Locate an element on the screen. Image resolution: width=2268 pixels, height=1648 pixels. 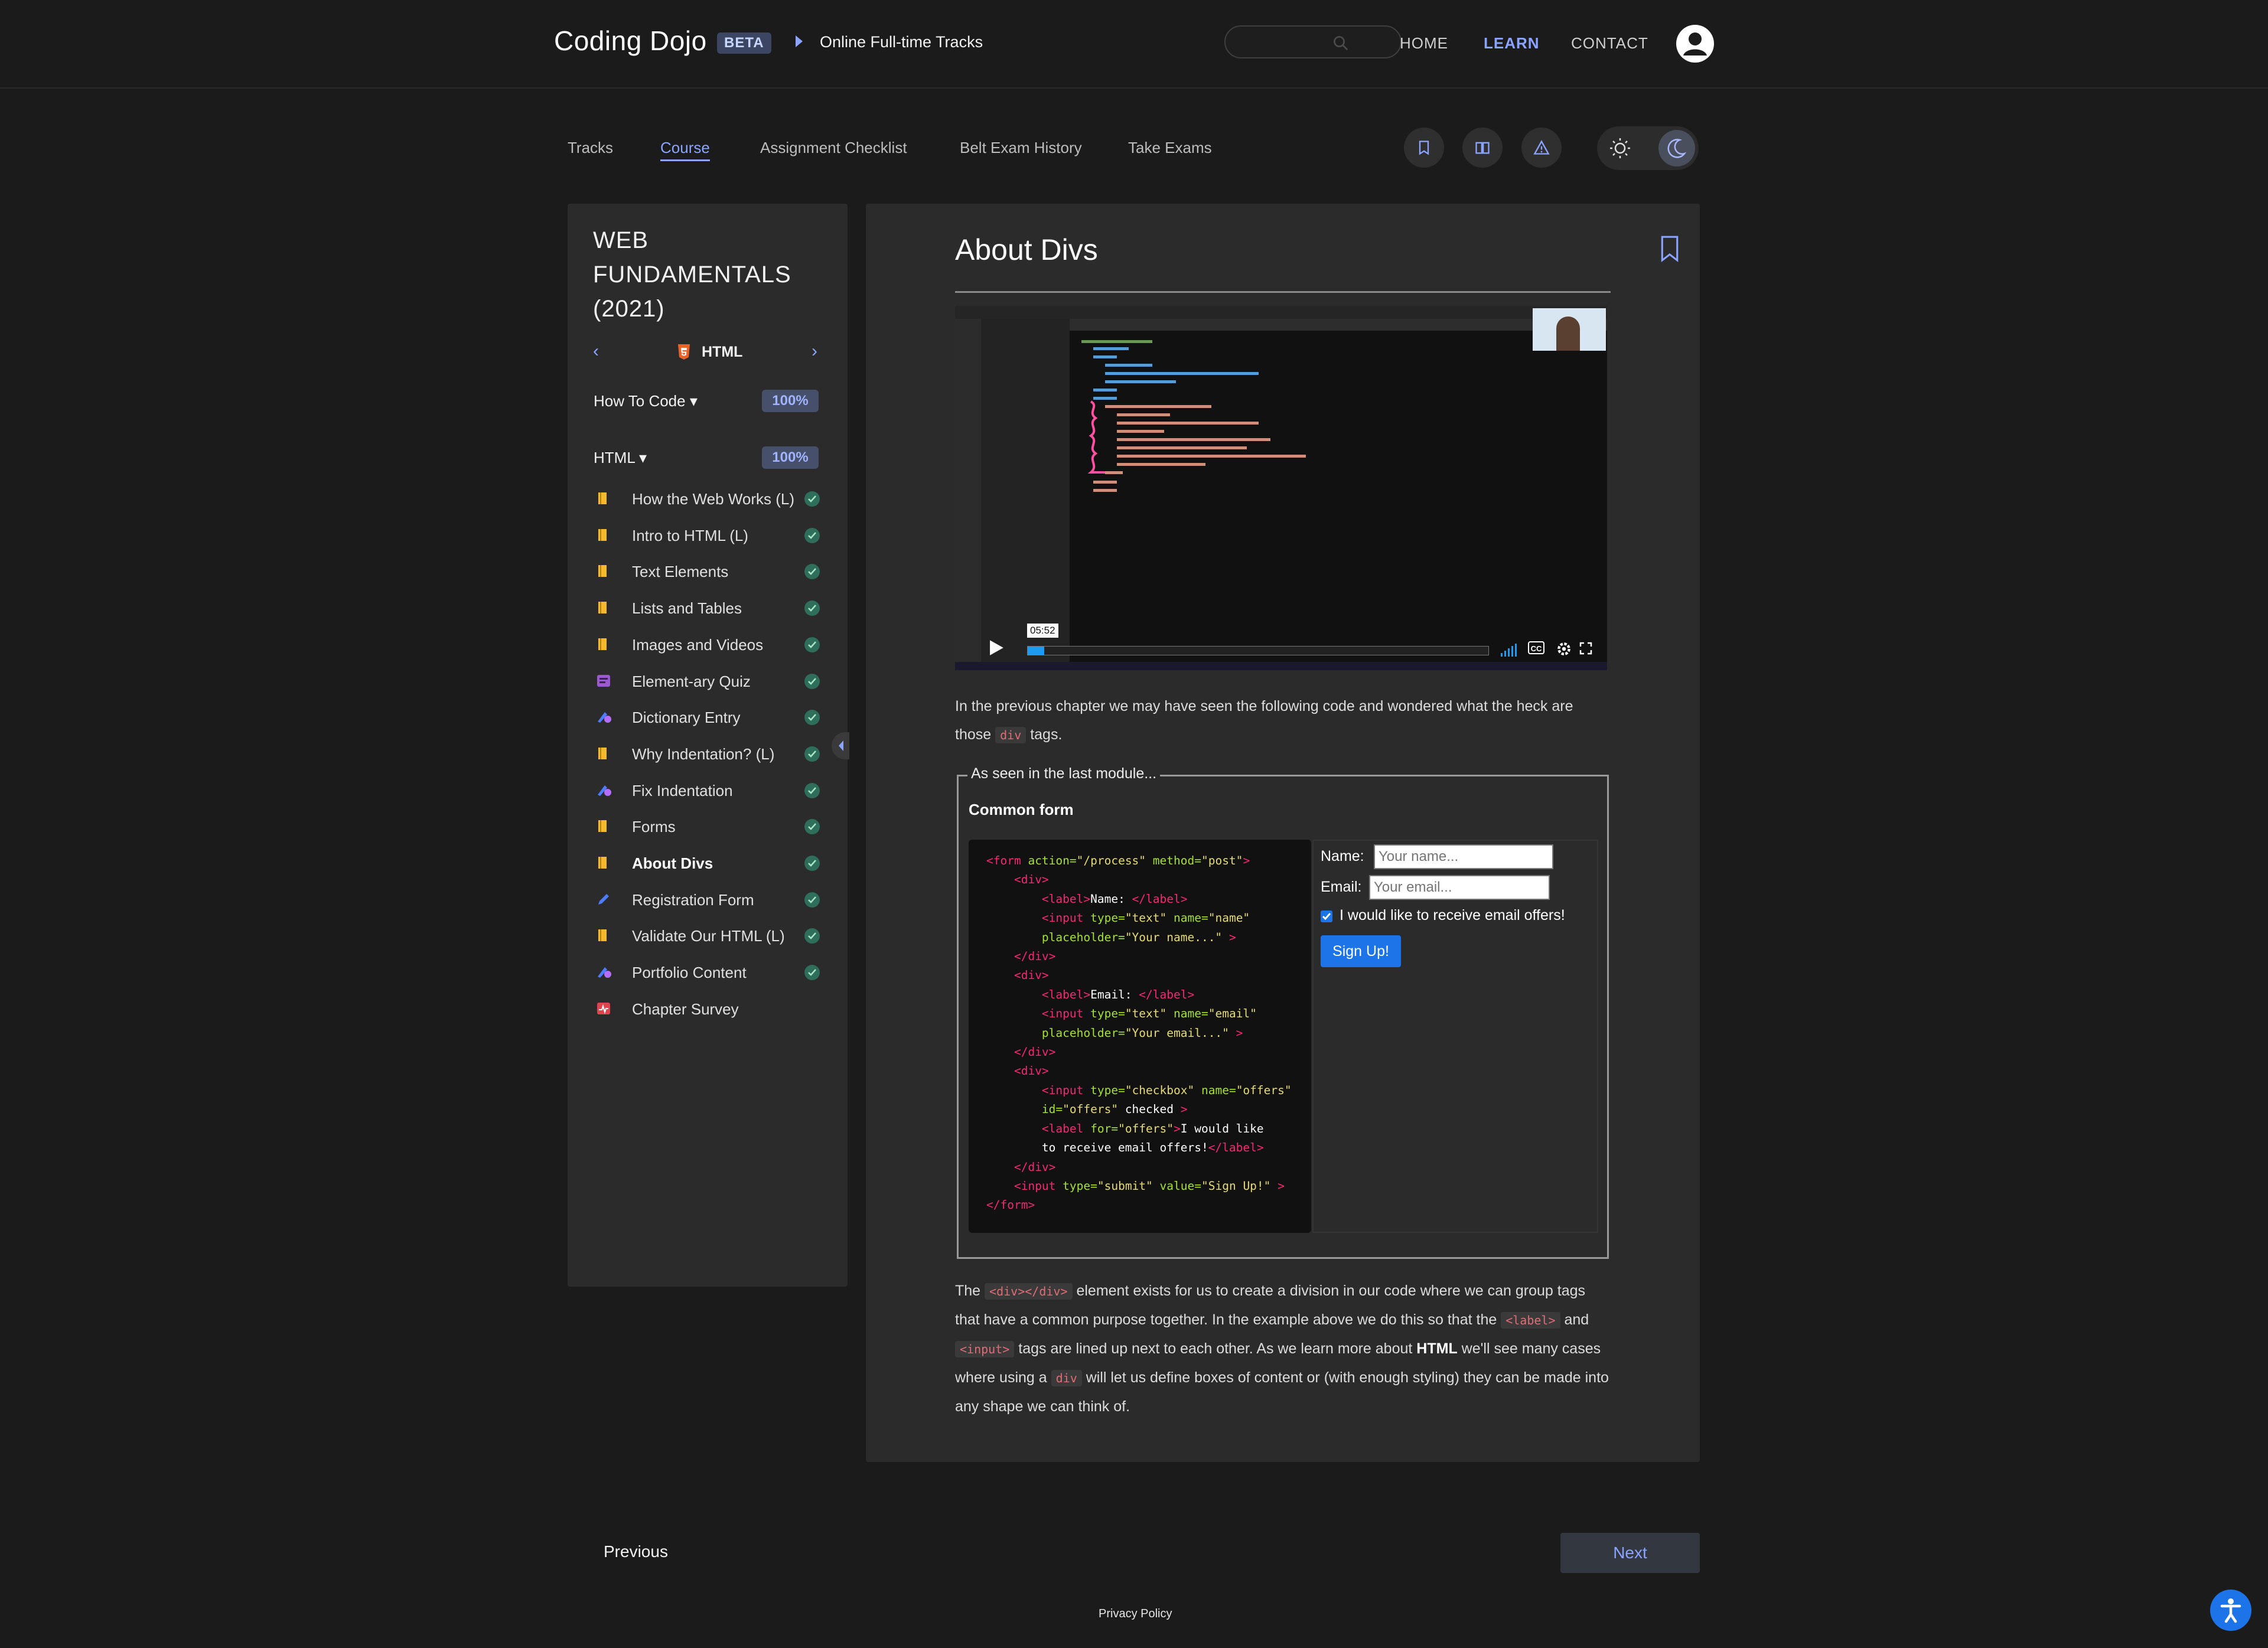
section-how-to-code: How To Code ▾ is located at coordinates (646, 401).